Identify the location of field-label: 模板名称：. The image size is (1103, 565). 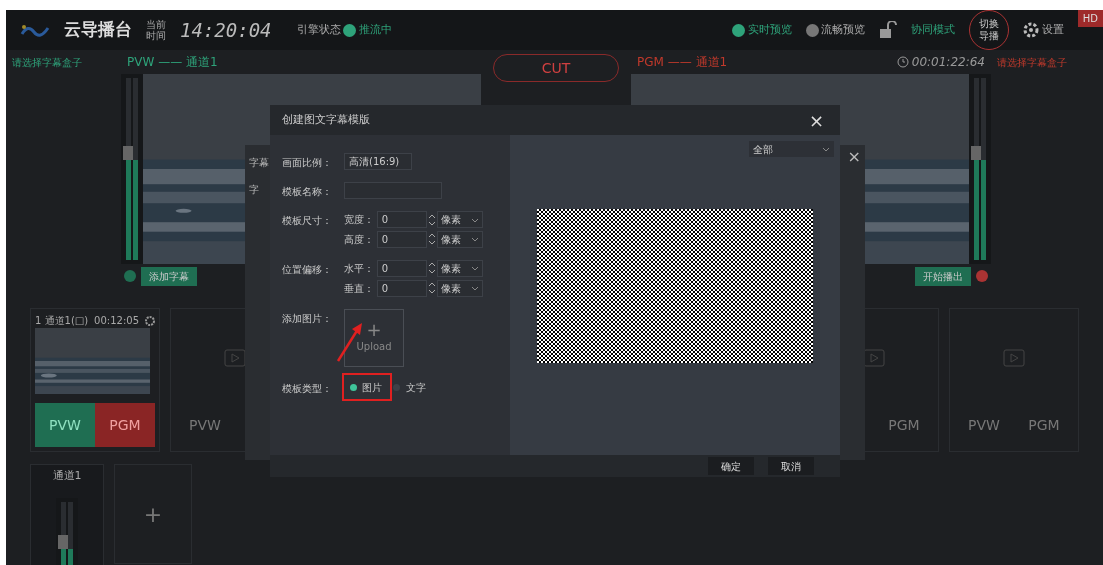
(307, 192).